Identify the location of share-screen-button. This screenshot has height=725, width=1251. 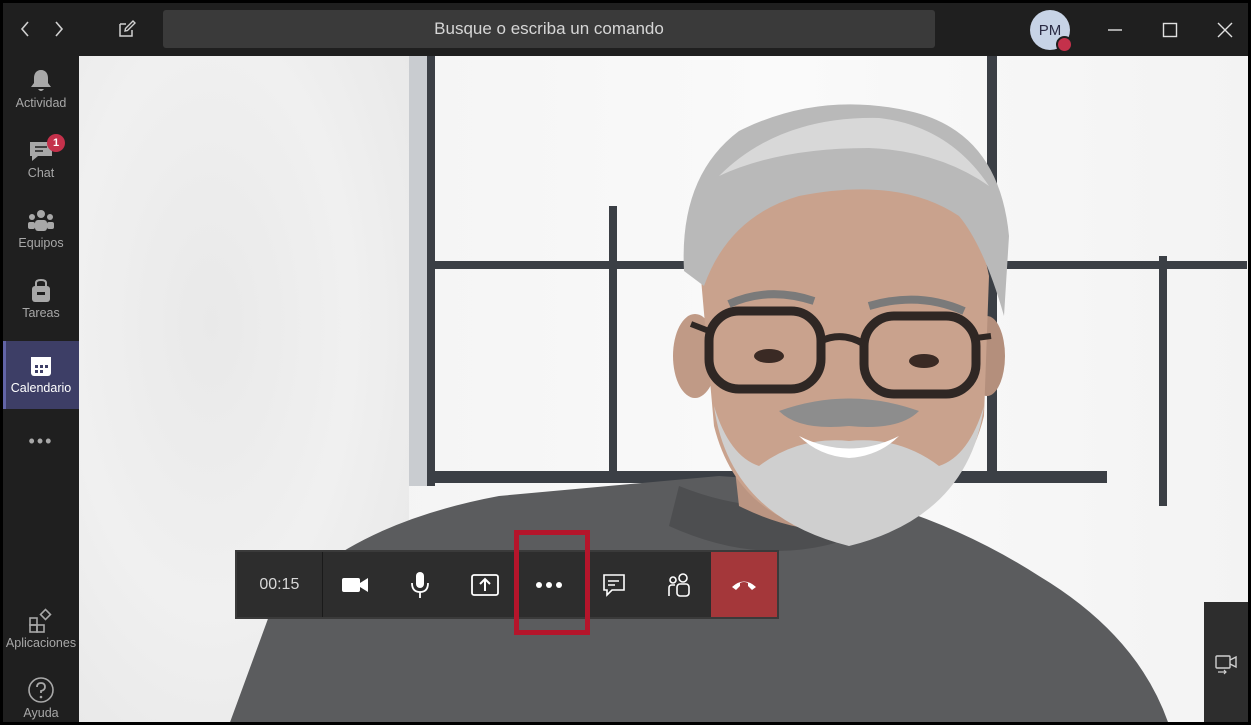
(484, 584).